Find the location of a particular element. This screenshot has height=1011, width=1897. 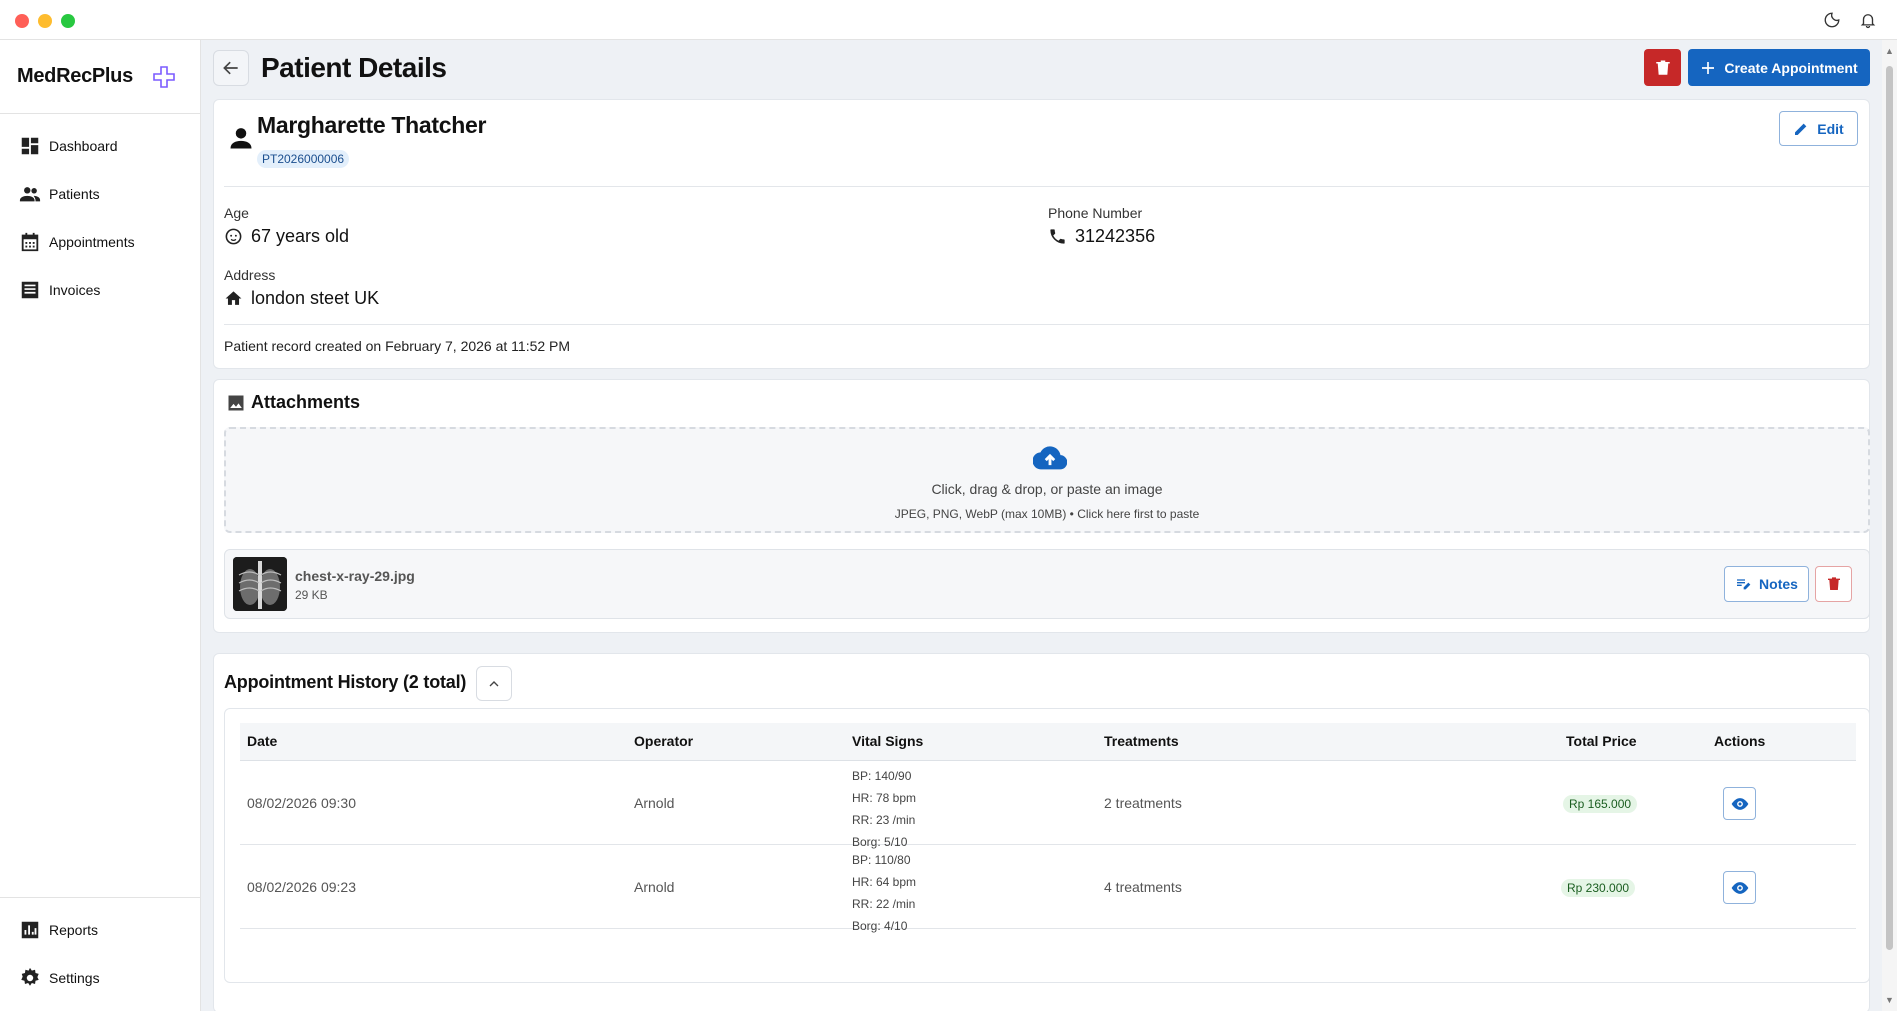

address-label: Address is located at coordinates (250, 275).